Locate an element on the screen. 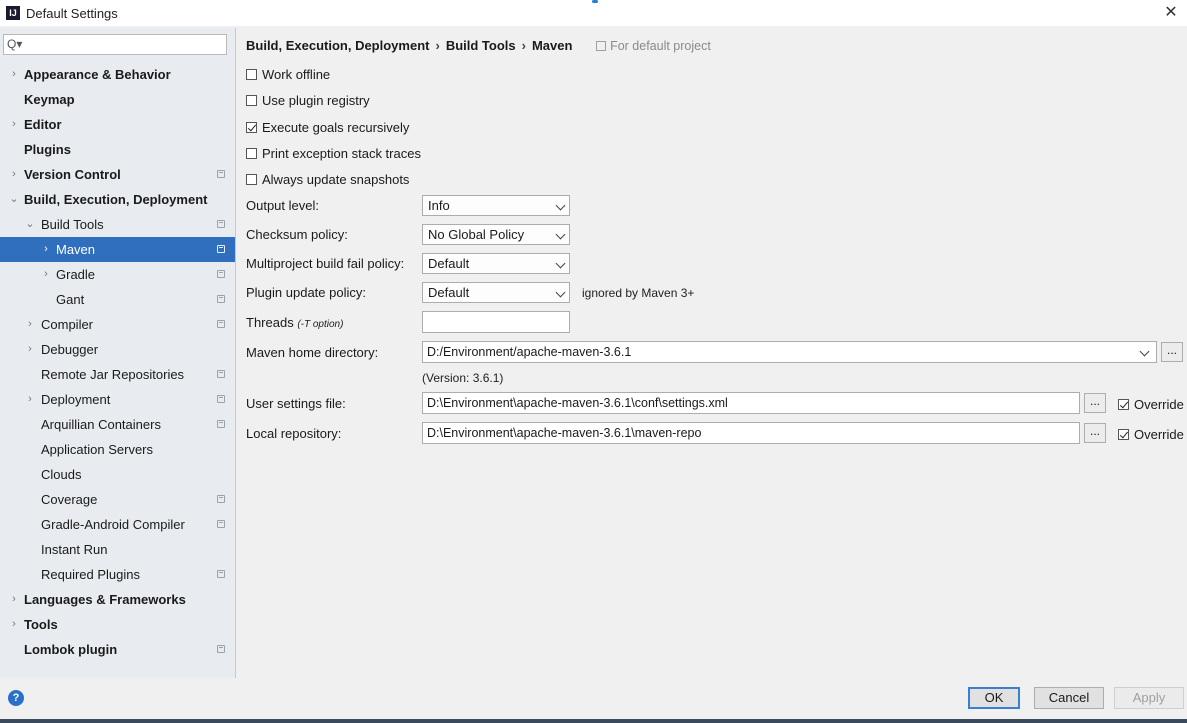 The width and height of the screenshot is (1187, 723). sidebar-item-label: Plugins is located at coordinates (47, 149).